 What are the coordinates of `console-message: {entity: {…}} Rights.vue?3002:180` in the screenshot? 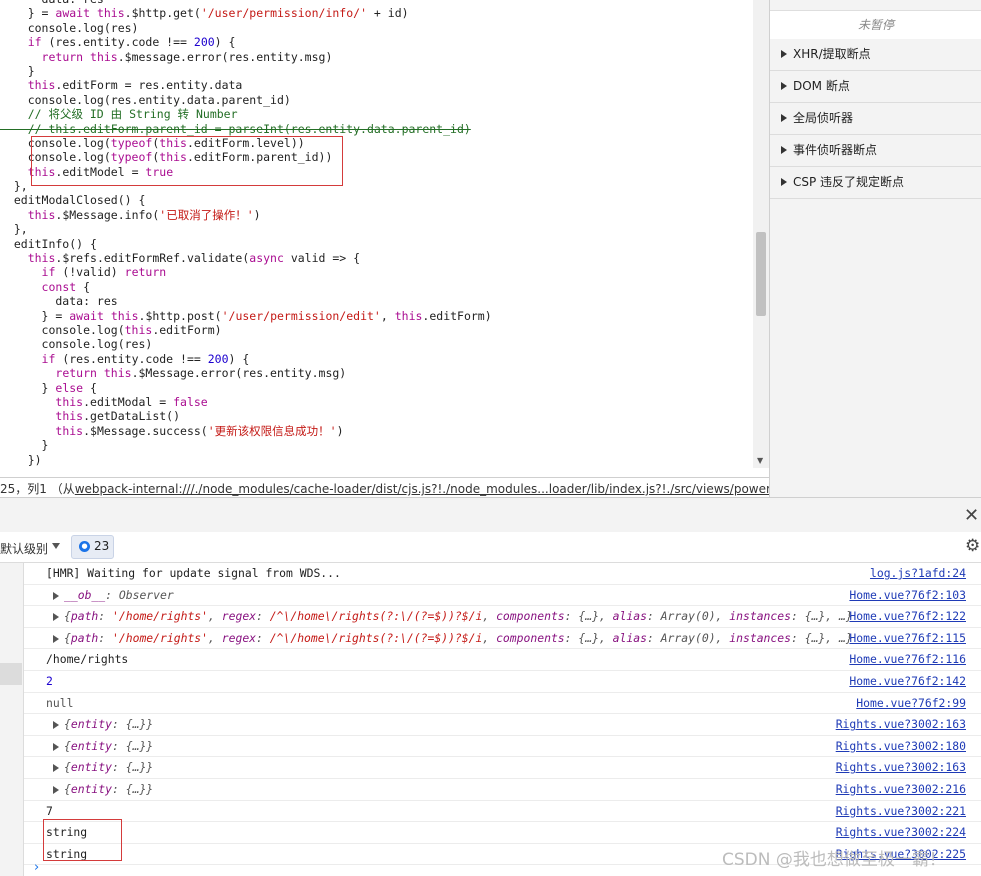 It's located at (502, 747).